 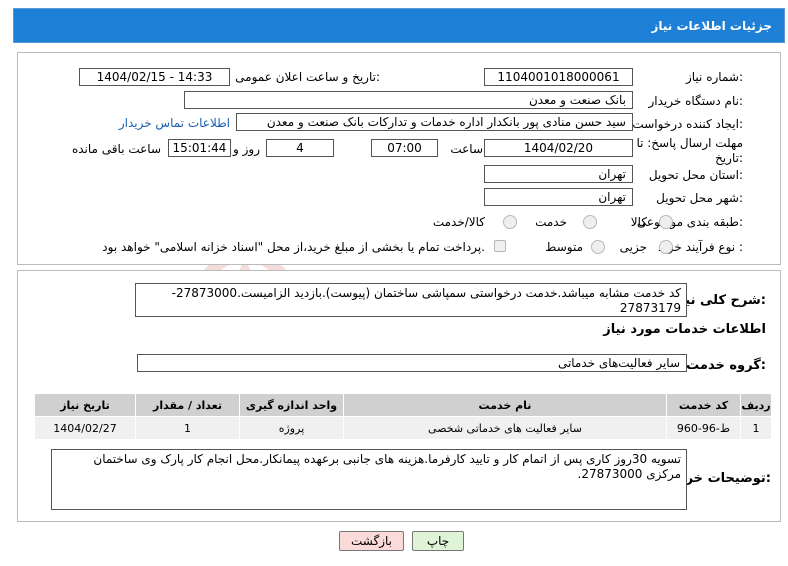 What do you see at coordinates (174, 123) in the screenshot?
I see `buyer-contact-link: اطلاعات تماس خریدار` at bounding box center [174, 123].